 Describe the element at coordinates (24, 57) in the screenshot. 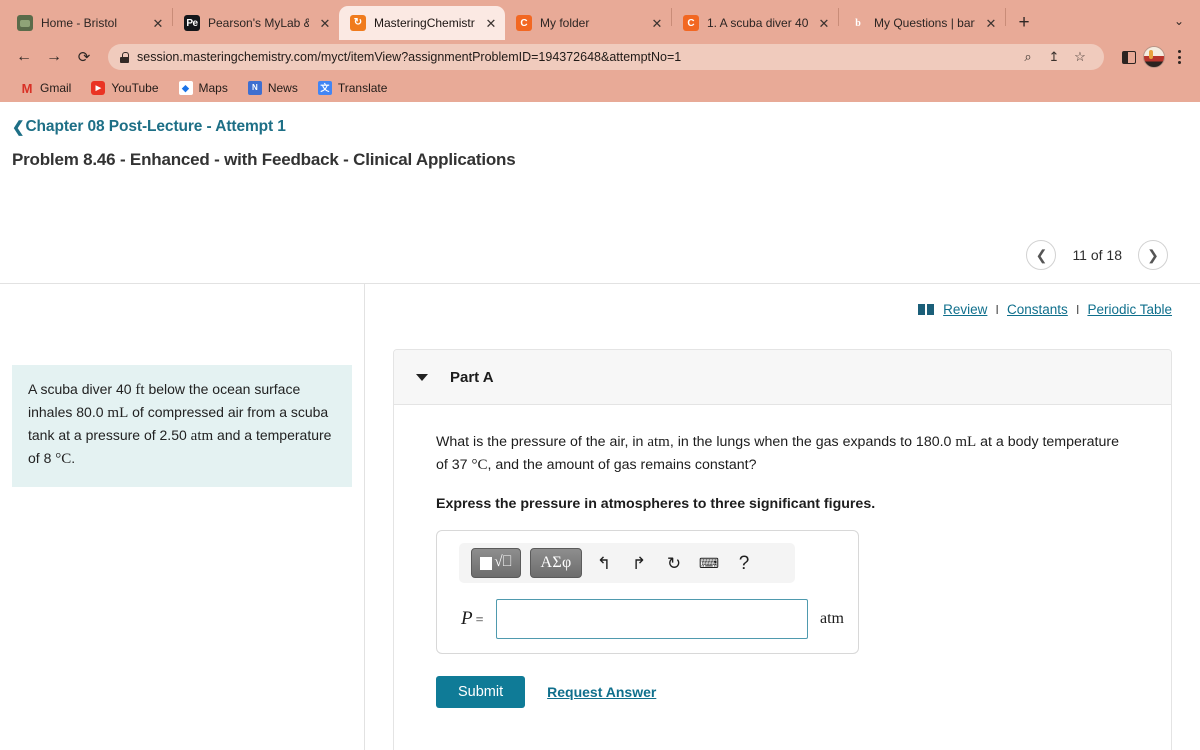

I see `back-button: ←` at that location.